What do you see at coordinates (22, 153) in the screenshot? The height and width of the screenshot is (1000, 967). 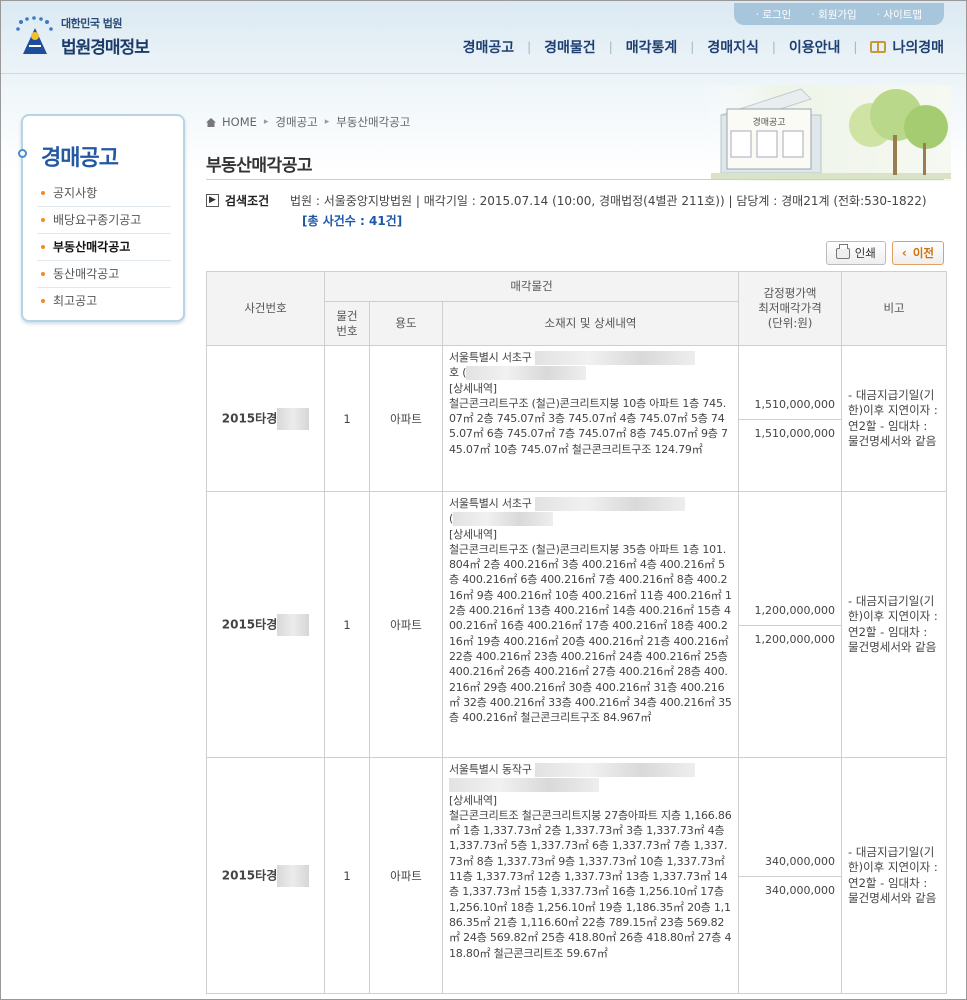 I see `sidebar-bullet-icon` at bounding box center [22, 153].